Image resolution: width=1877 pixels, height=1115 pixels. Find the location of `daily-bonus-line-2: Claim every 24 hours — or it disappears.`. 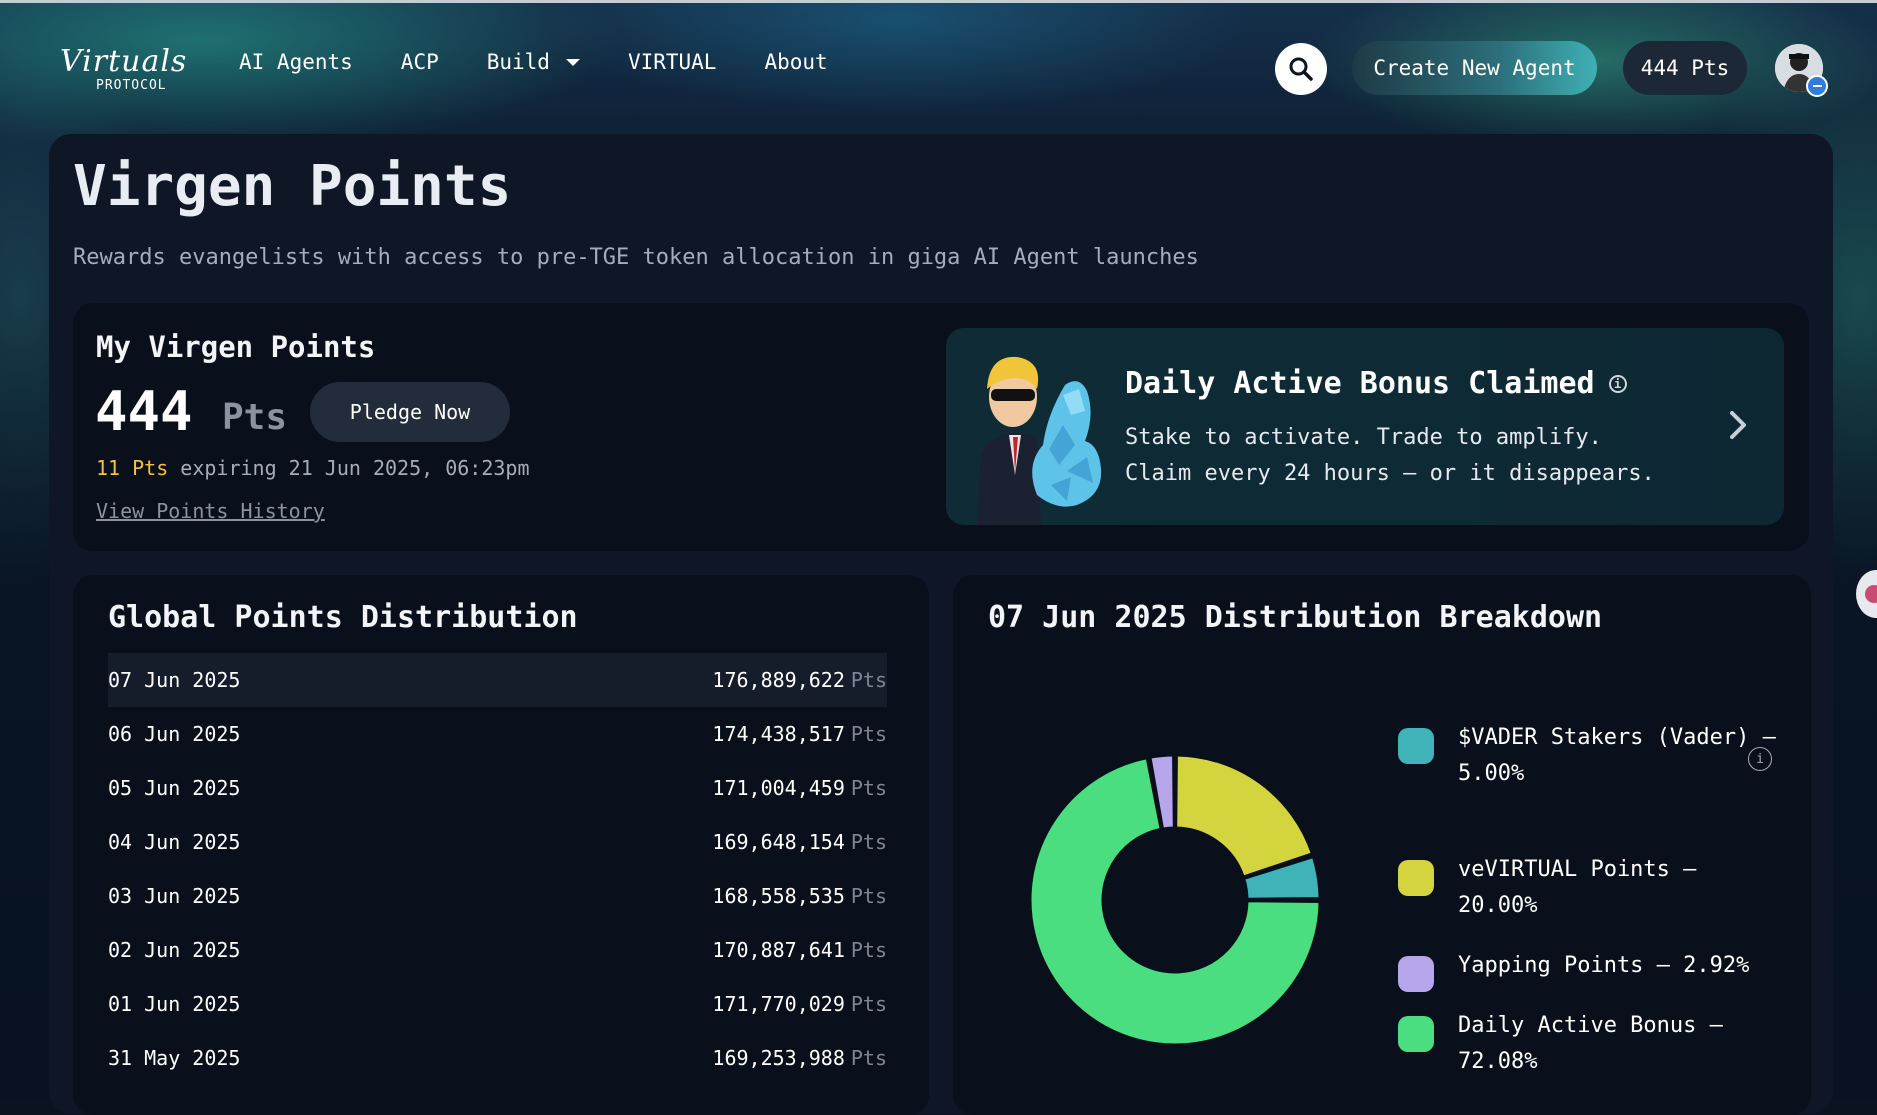

daily-bonus-line-2: Claim every 24 hours — or it disappears. is located at coordinates (1390, 474).